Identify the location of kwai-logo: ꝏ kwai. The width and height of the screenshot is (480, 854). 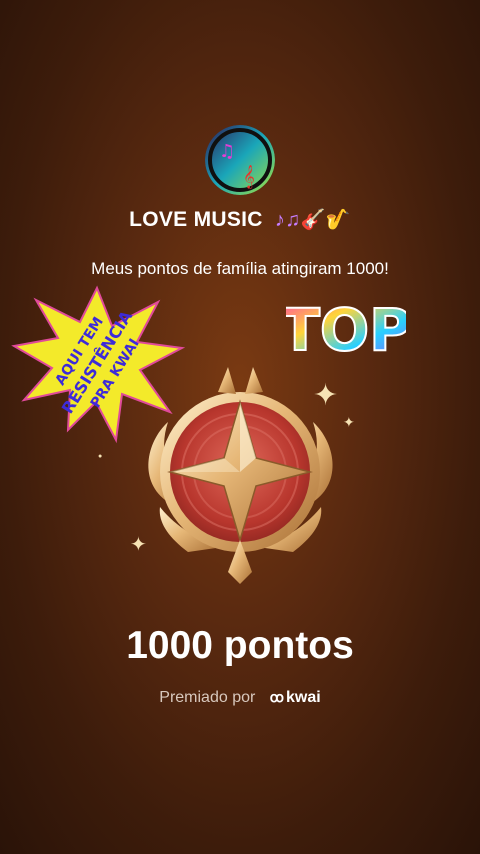
(295, 697).